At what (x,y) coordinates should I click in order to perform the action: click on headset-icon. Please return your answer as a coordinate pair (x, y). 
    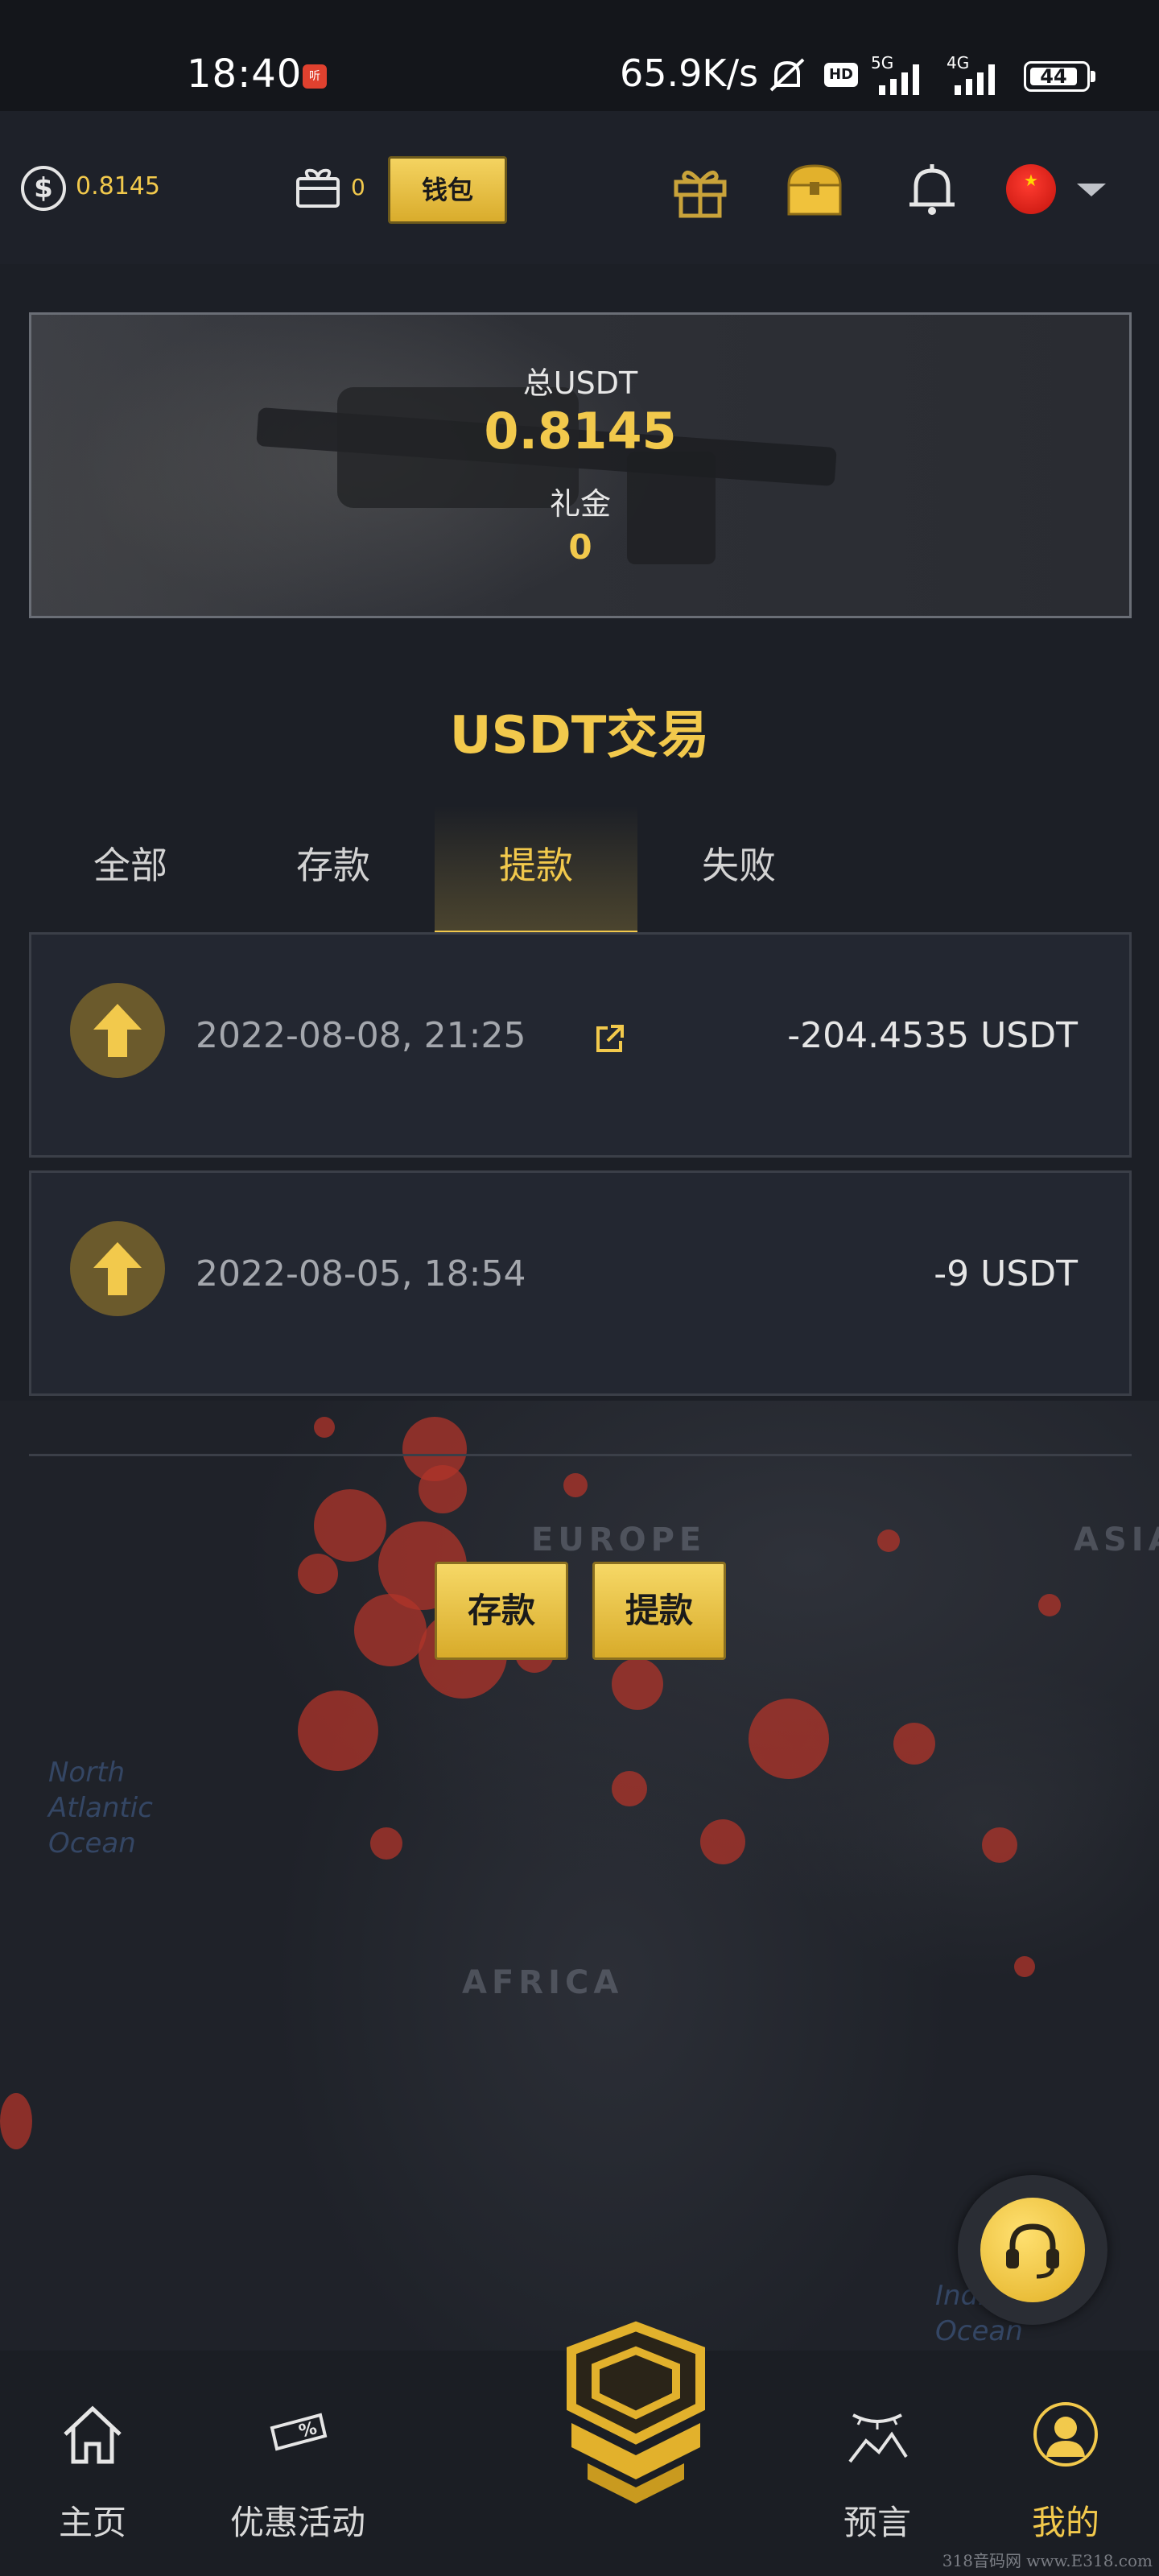
    Looking at the image, I should click on (1032, 2250).